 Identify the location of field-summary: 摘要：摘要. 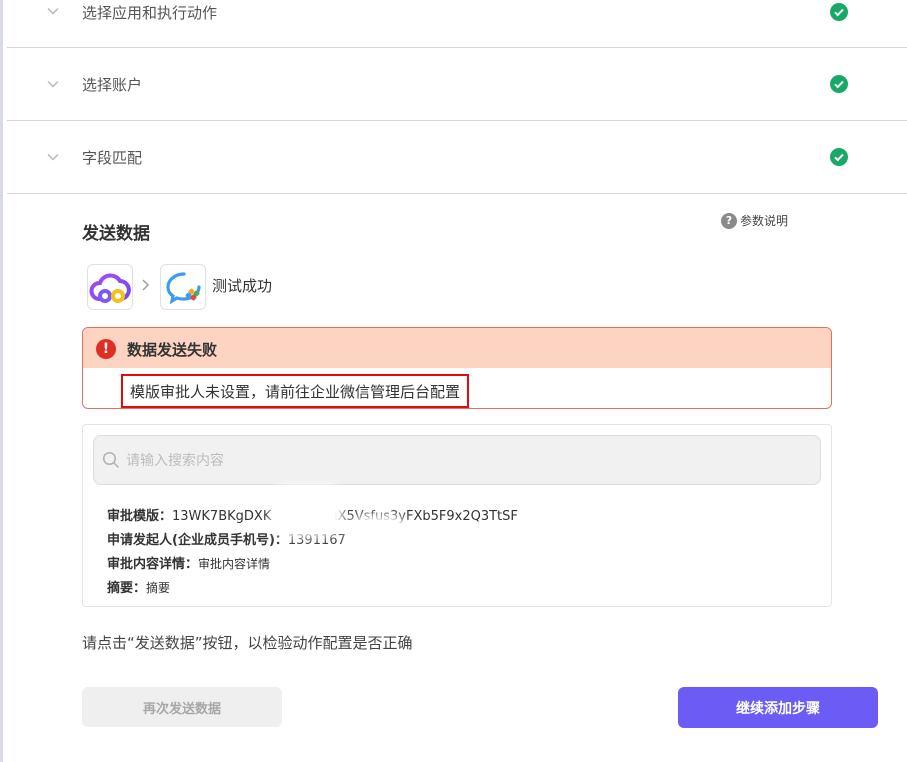
(138, 586).